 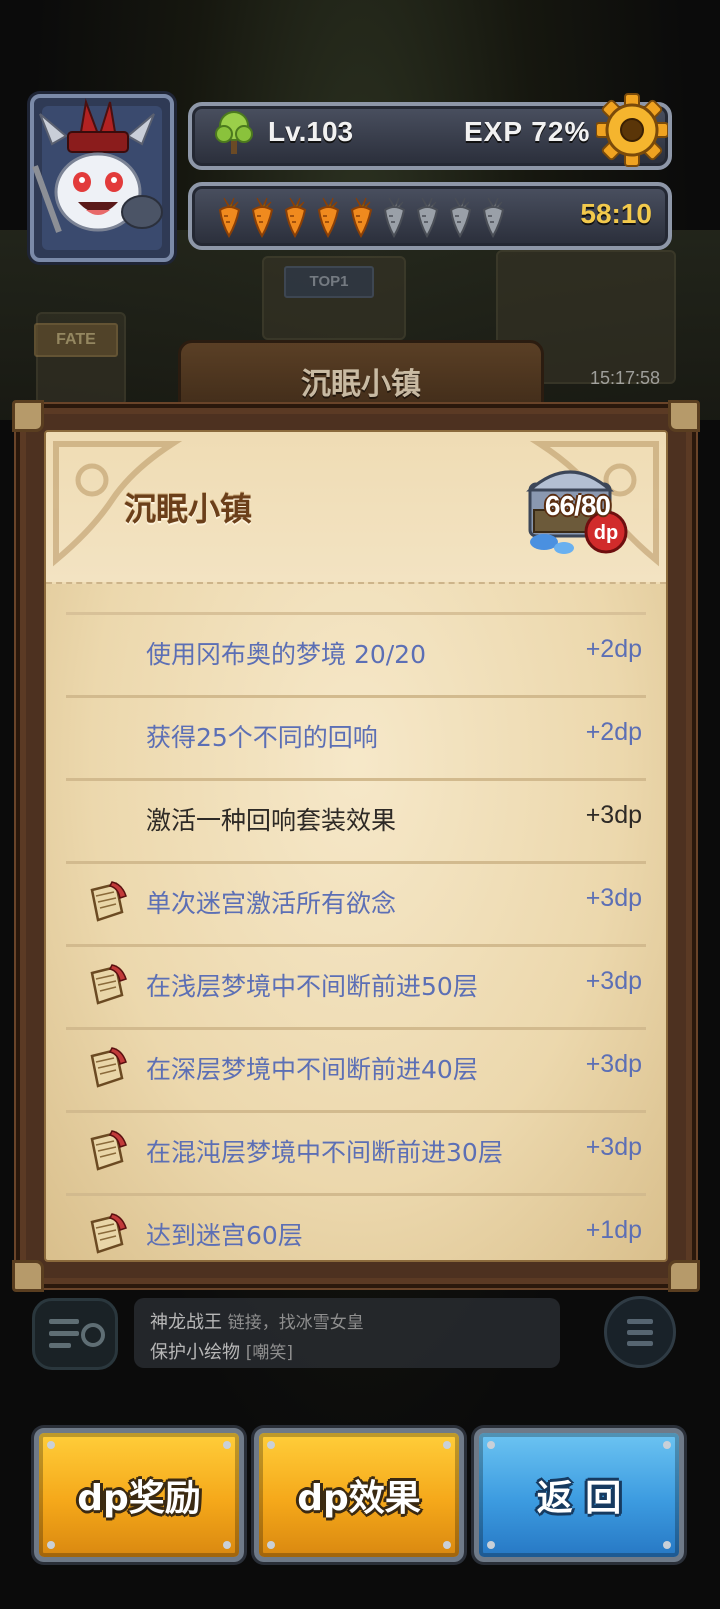 I want to click on panel-title: 沉眠小镇, so click(x=188, y=509).